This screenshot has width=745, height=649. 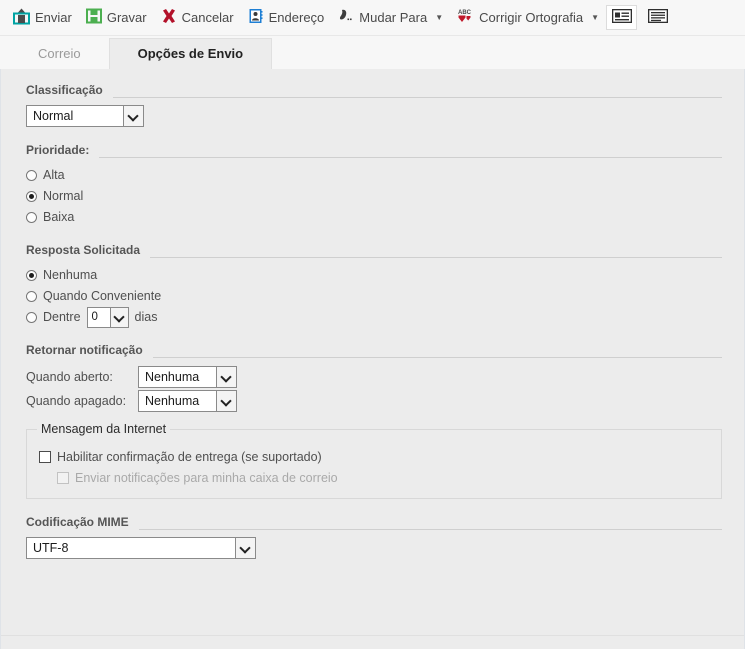 I want to click on toolbar-label-mudar-para: Mudar Para, so click(x=393, y=17).